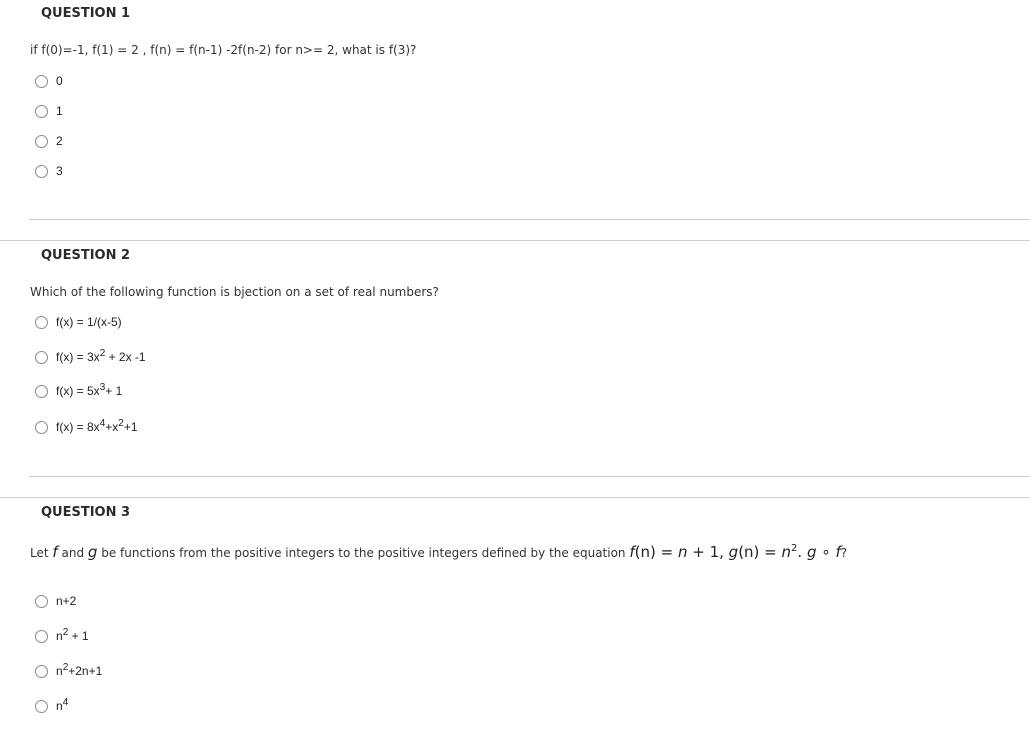  What do you see at coordinates (59, 111) in the screenshot?
I see `option-label: 1` at bounding box center [59, 111].